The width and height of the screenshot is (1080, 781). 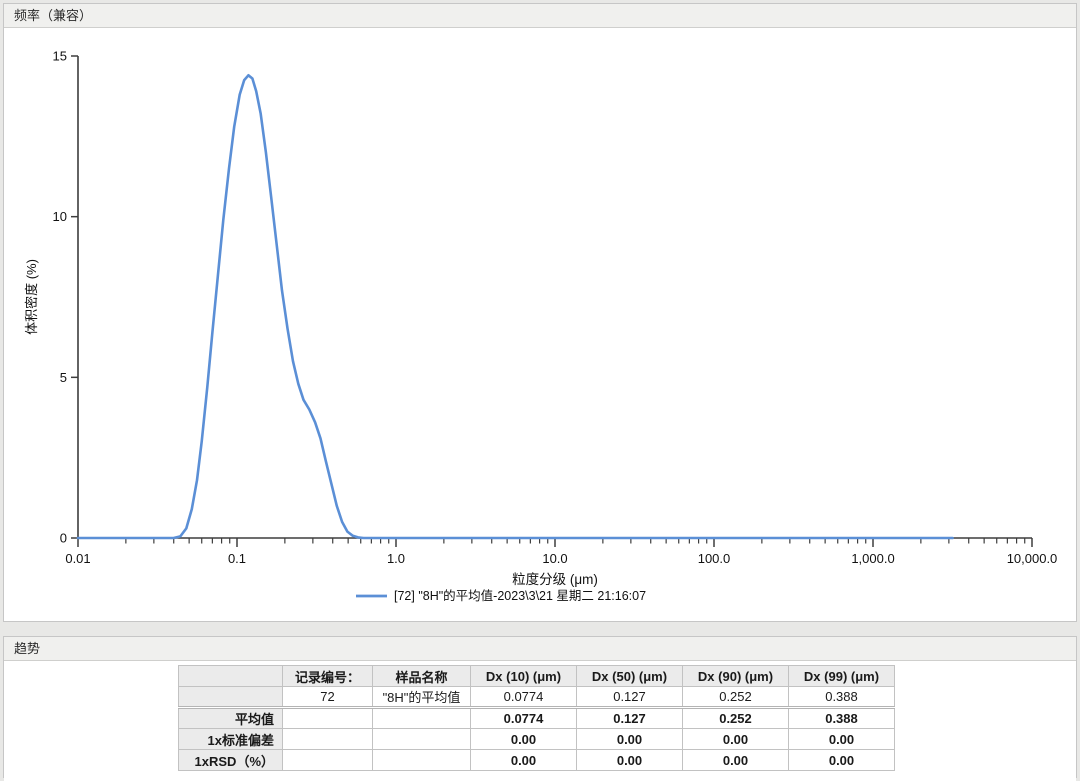 I want to click on x-tick-label: 1,000.0, so click(x=872, y=558).